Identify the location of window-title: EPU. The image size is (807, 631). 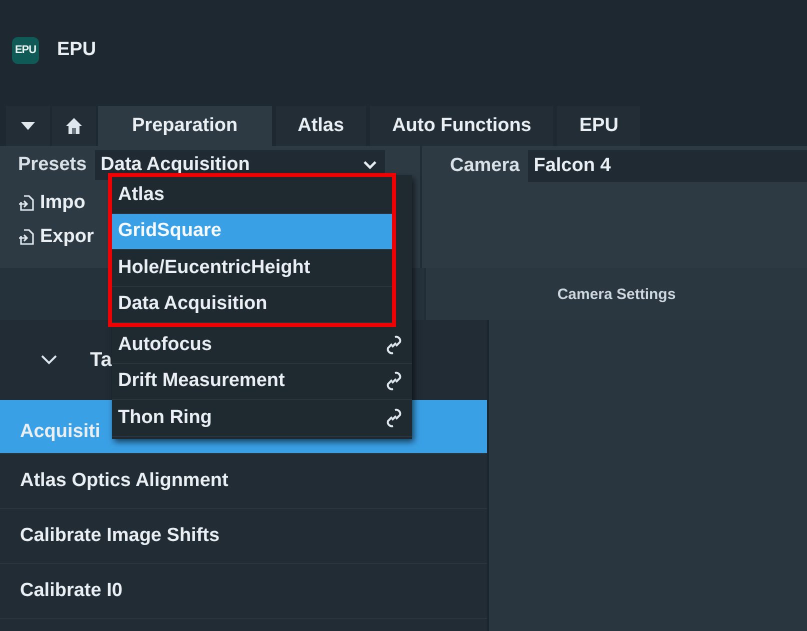
(76, 50).